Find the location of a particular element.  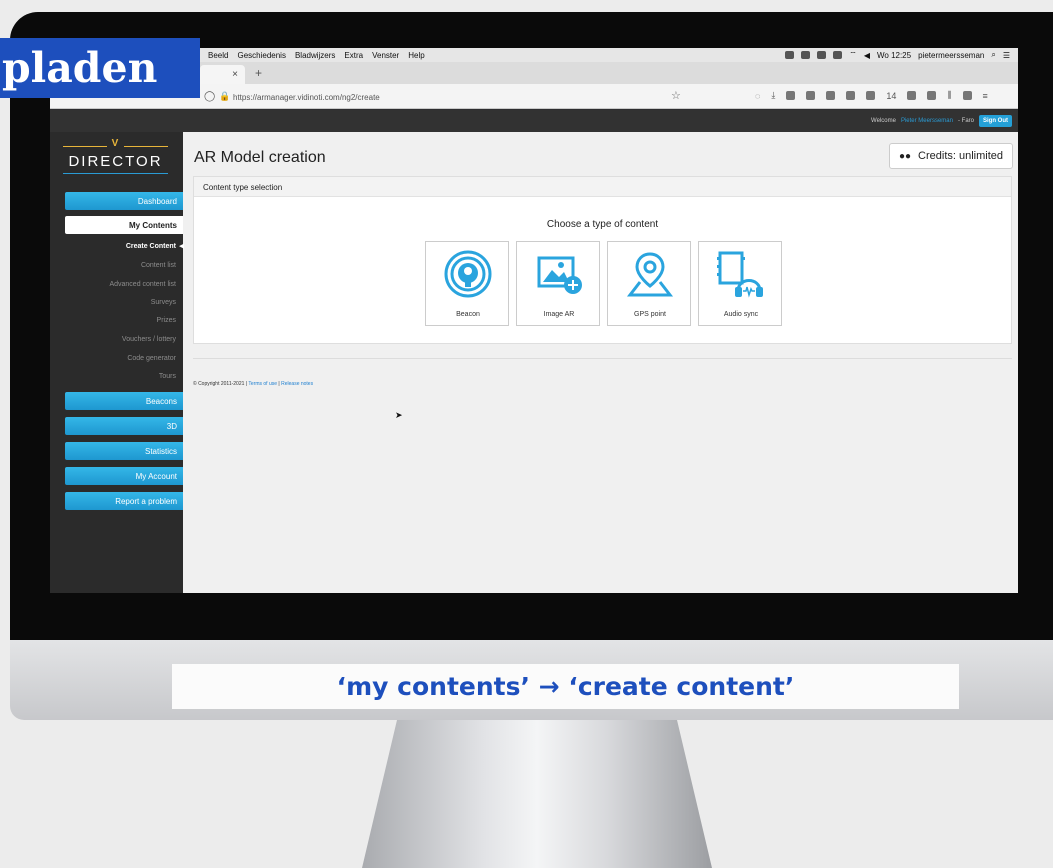

overlay-label: pladen is located at coordinates (100, 68).